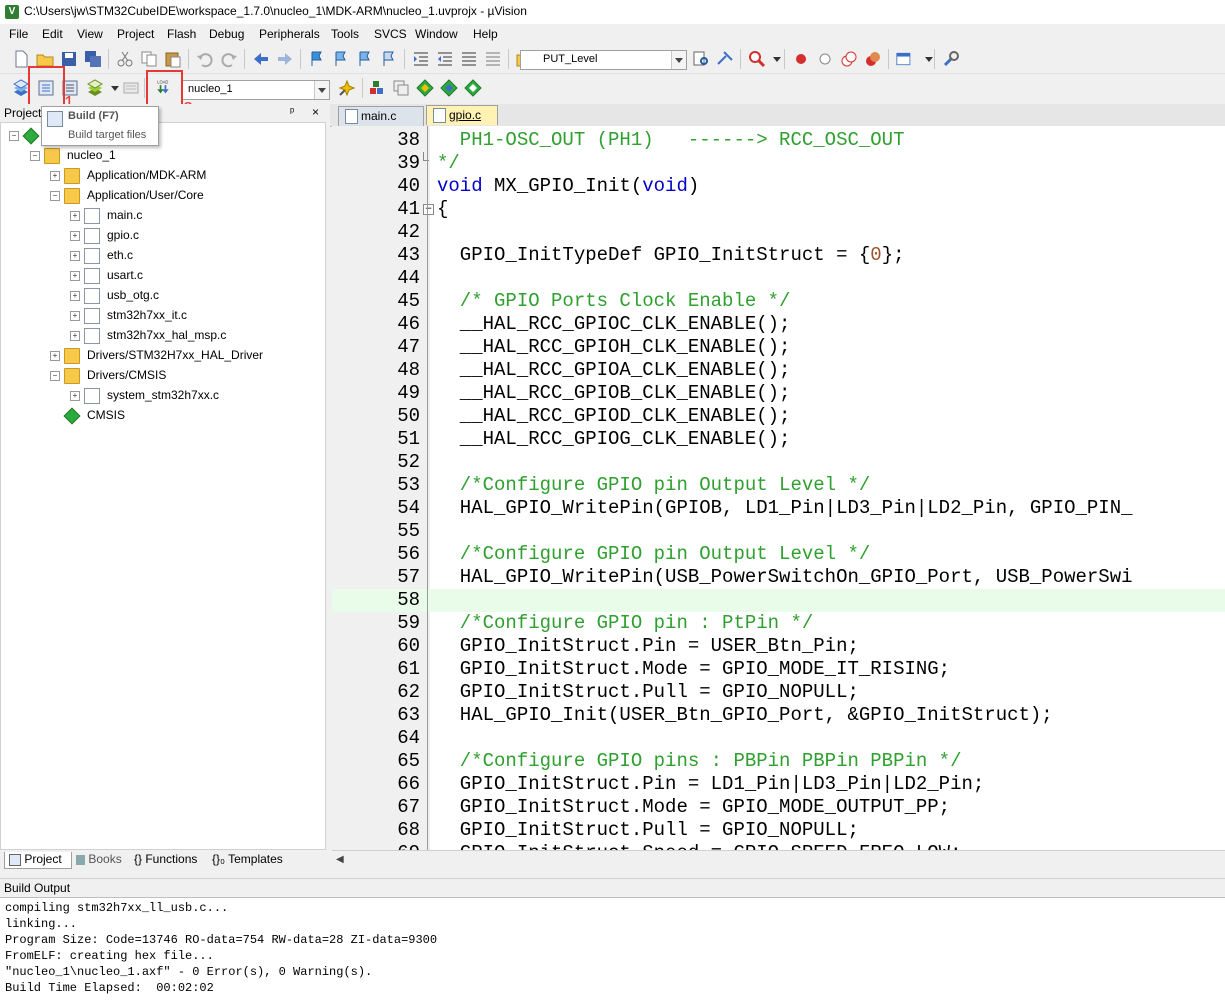 Image resolution: width=1225 pixels, height=1007 pixels. Describe the element at coordinates (778, 531) in the screenshot. I see `code-line: 55` at that location.